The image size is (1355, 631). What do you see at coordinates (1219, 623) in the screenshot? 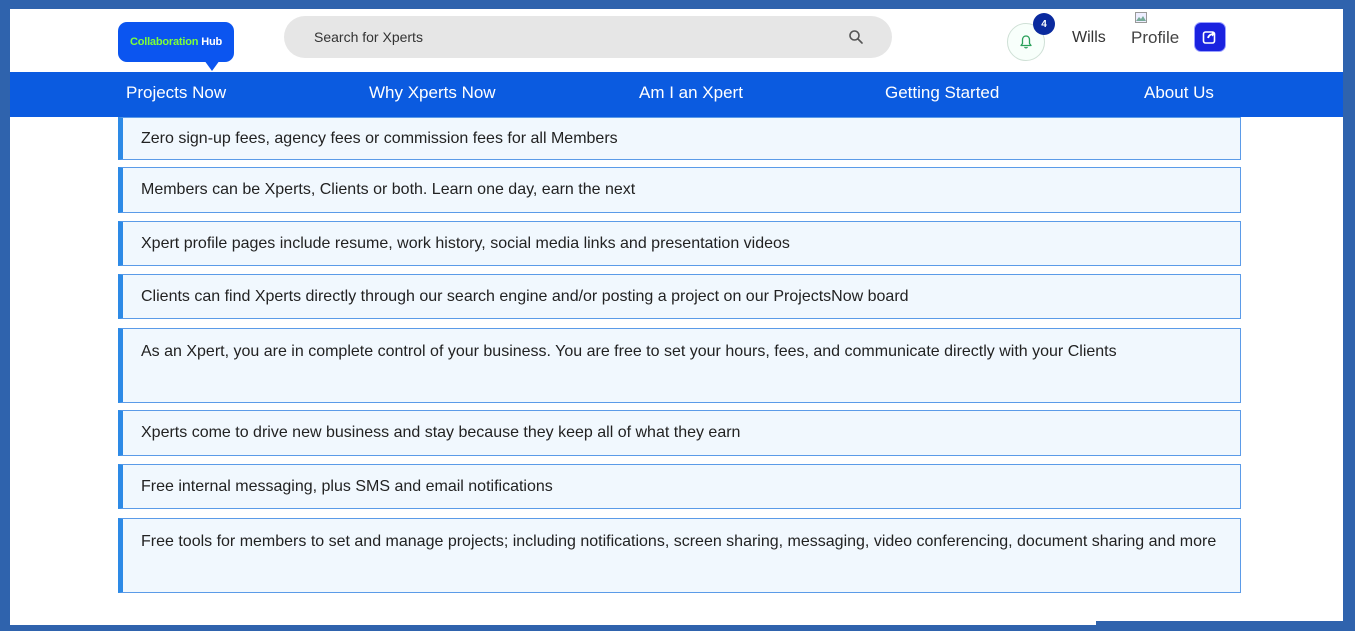
I see `corner-bar` at bounding box center [1219, 623].